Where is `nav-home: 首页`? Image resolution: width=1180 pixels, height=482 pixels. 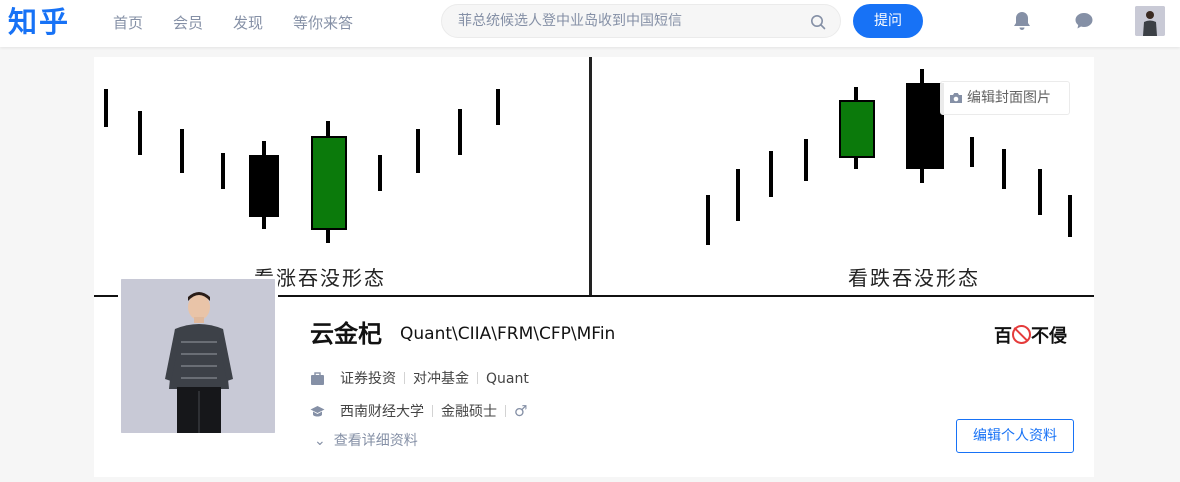
nav-home: 首页 is located at coordinates (128, 23).